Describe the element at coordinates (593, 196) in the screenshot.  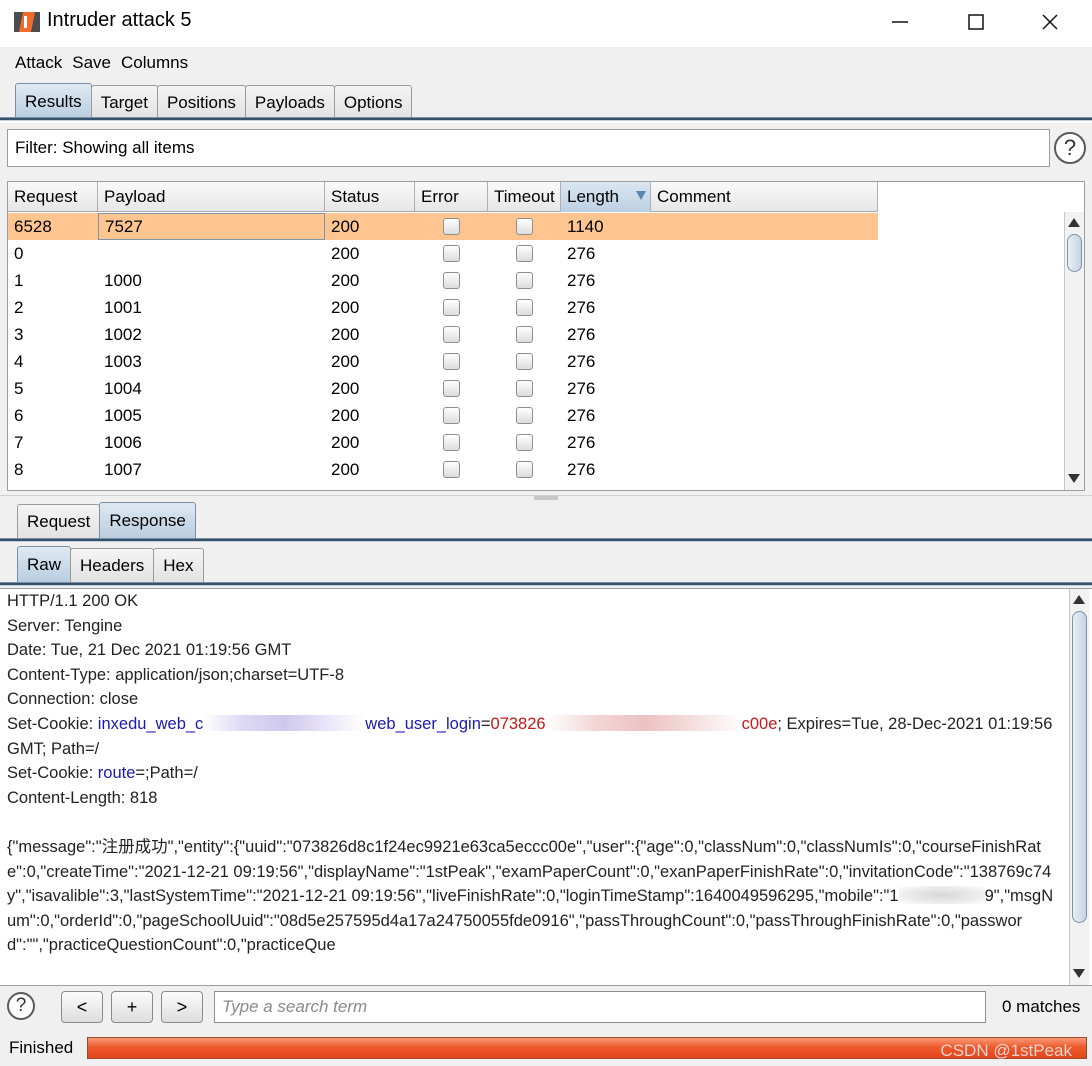
I see `col-length-label: Length` at that location.